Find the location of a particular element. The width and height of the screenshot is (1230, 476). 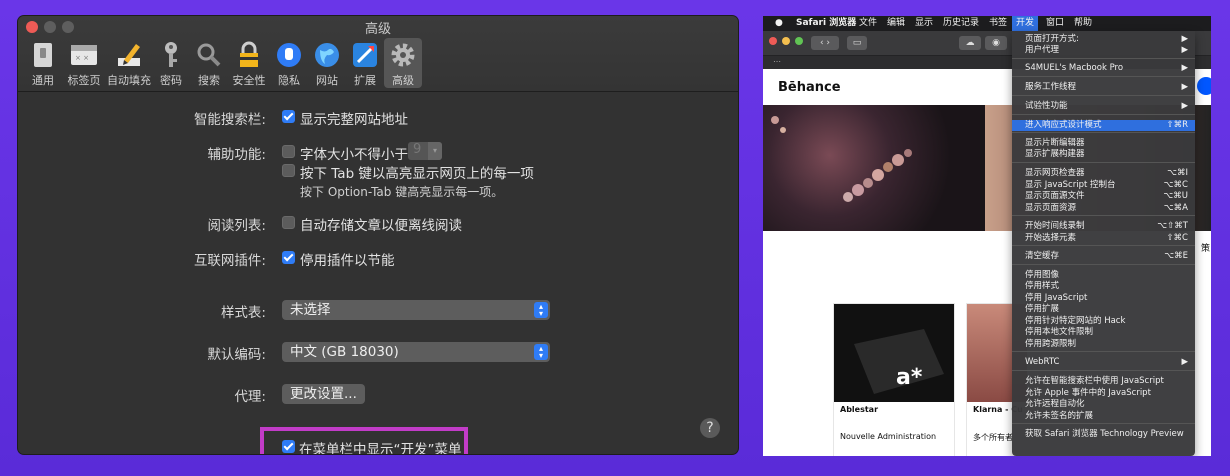

develop-menu-item: 显示扩展构建器 is located at coordinates (1103, 154).